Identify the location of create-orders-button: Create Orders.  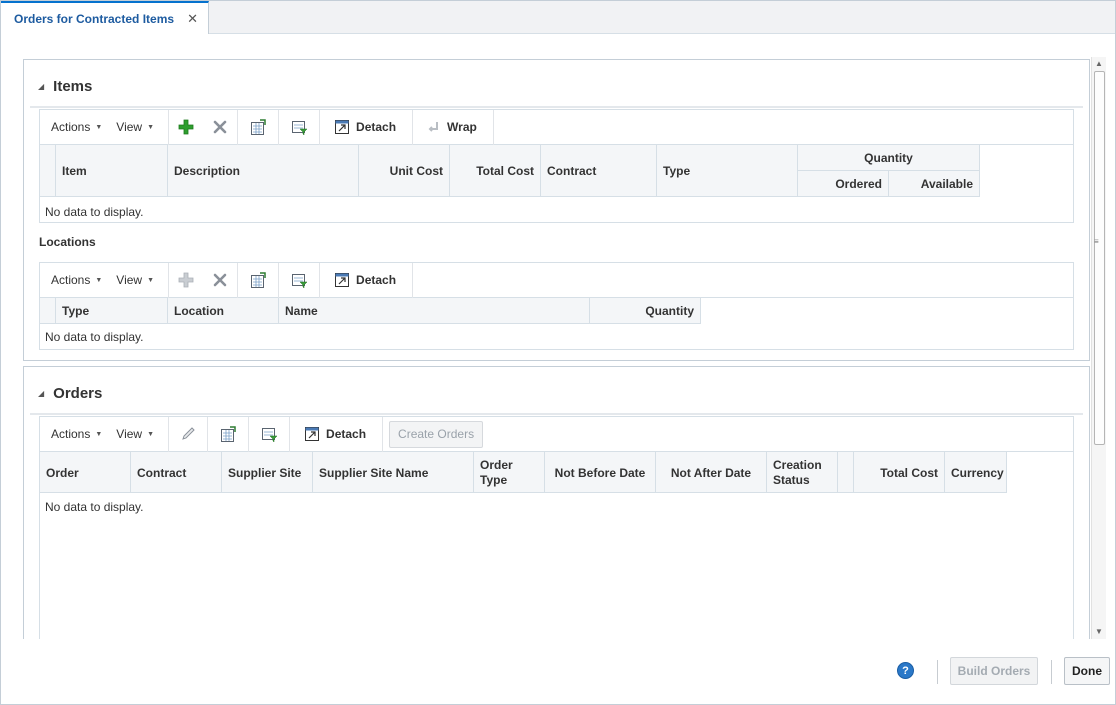
(436, 434).